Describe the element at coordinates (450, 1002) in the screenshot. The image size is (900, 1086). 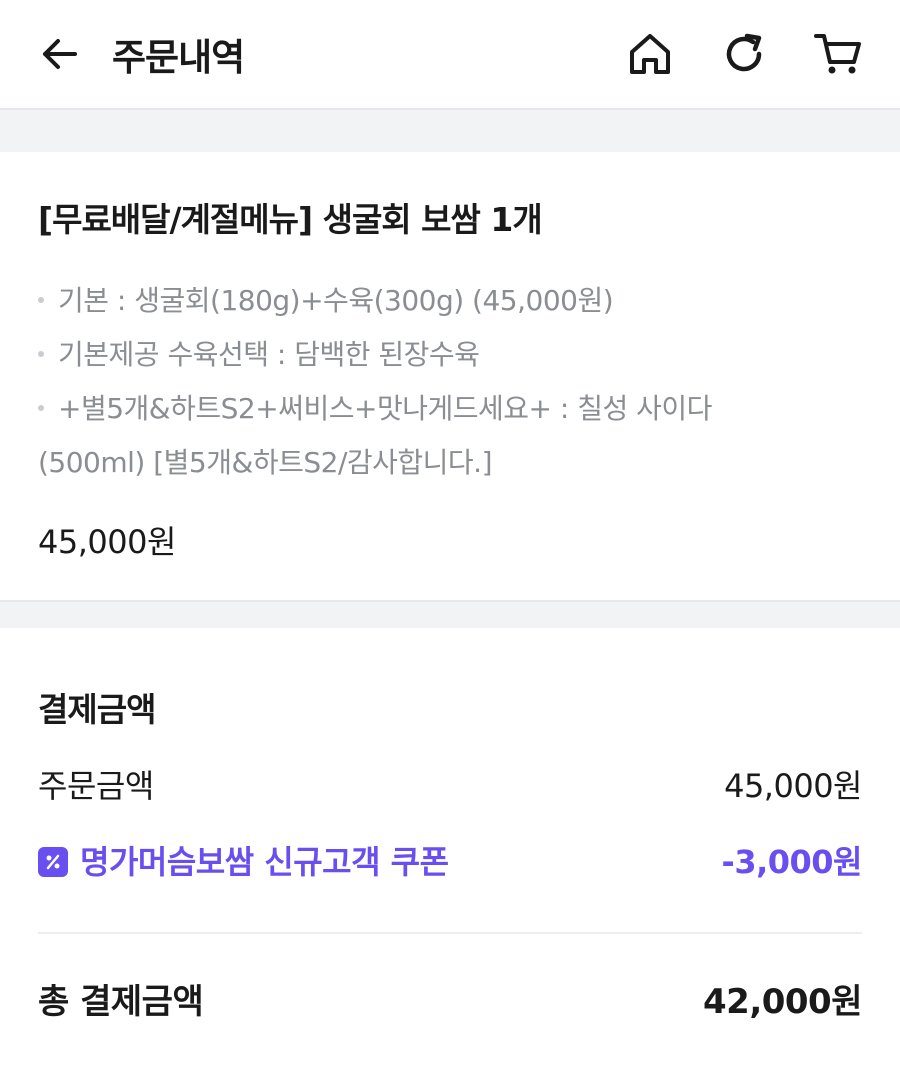
I see `total-amount-row: 총 결제금액 42,000원` at that location.